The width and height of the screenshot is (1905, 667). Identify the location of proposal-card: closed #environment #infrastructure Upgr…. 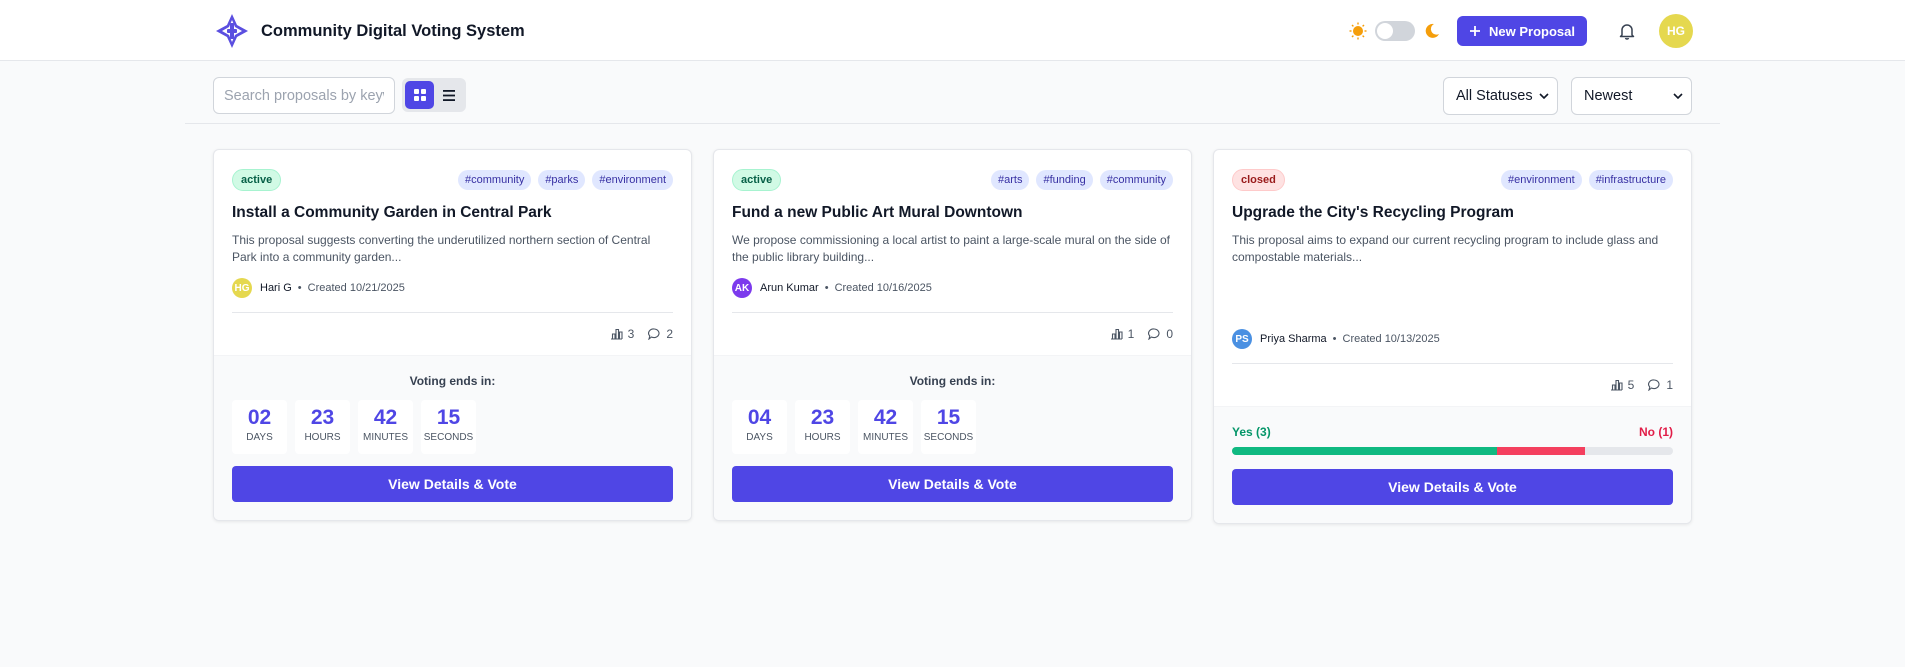
(1452, 336).